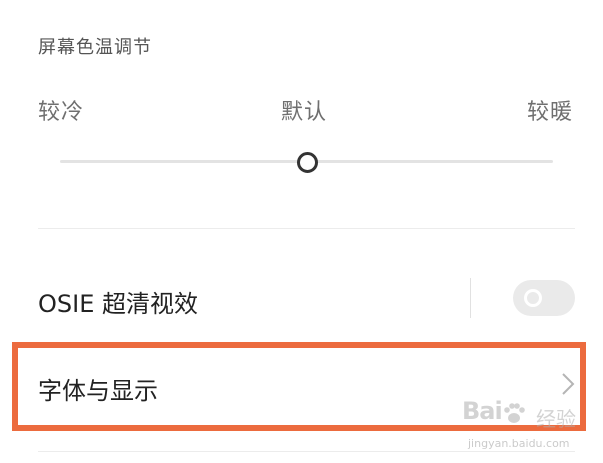 This screenshot has height=463, width=603. What do you see at coordinates (568, 384) in the screenshot?
I see `chevron-right-icon` at bounding box center [568, 384].